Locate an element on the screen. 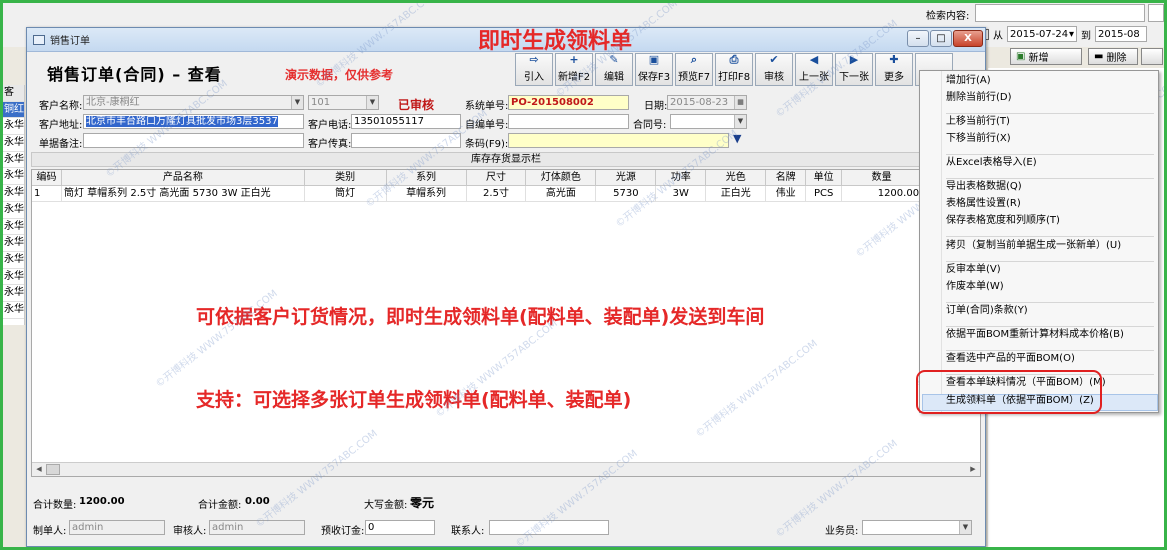  menu-item: 依据平面BOM重新计算材料成本价格(B) is located at coordinates (1035, 332).